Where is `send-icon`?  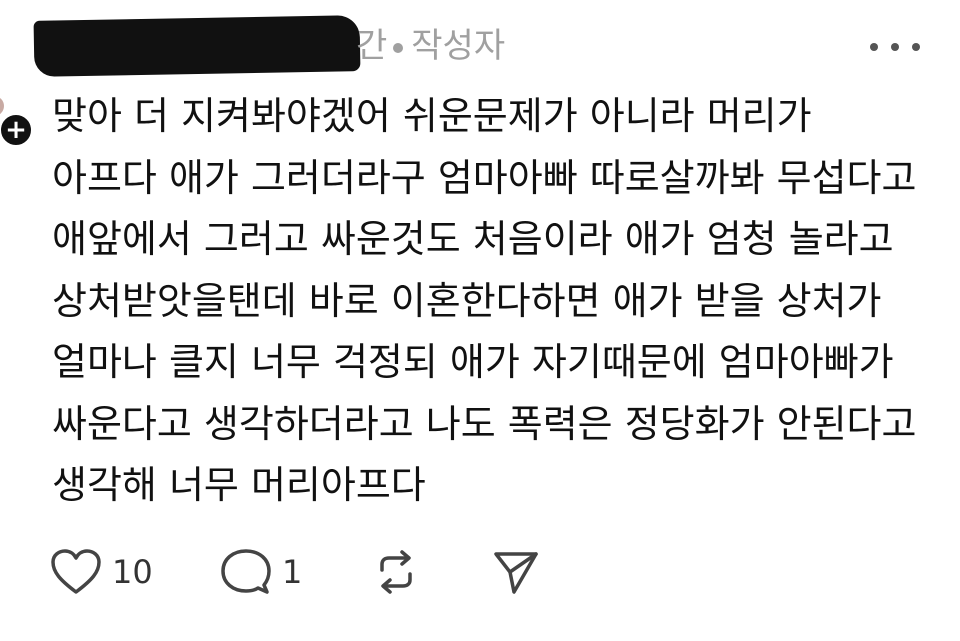 send-icon is located at coordinates (516, 573).